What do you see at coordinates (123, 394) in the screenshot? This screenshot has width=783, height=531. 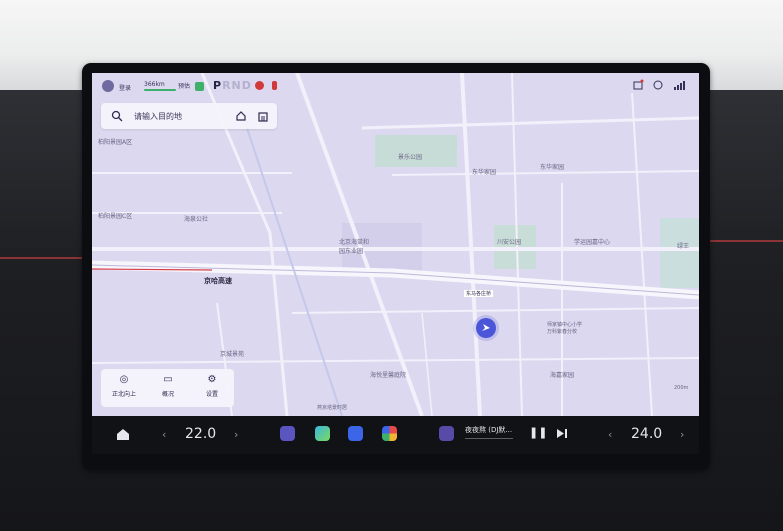 I see `north-up-label: 正北向上` at bounding box center [123, 394].